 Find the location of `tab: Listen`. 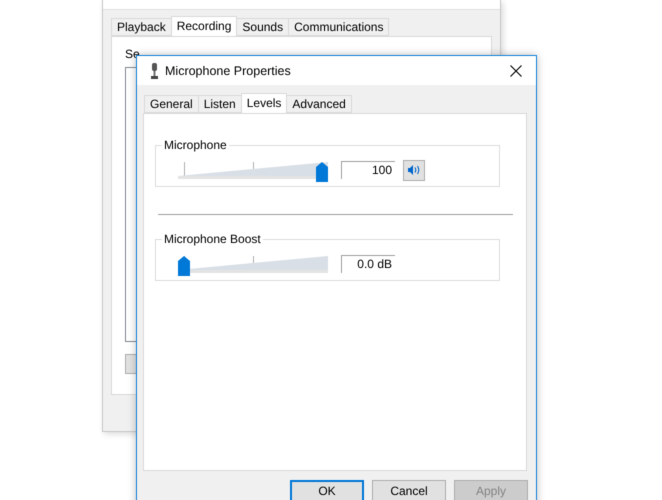

tab: Listen is located at coordinates (220, 104).